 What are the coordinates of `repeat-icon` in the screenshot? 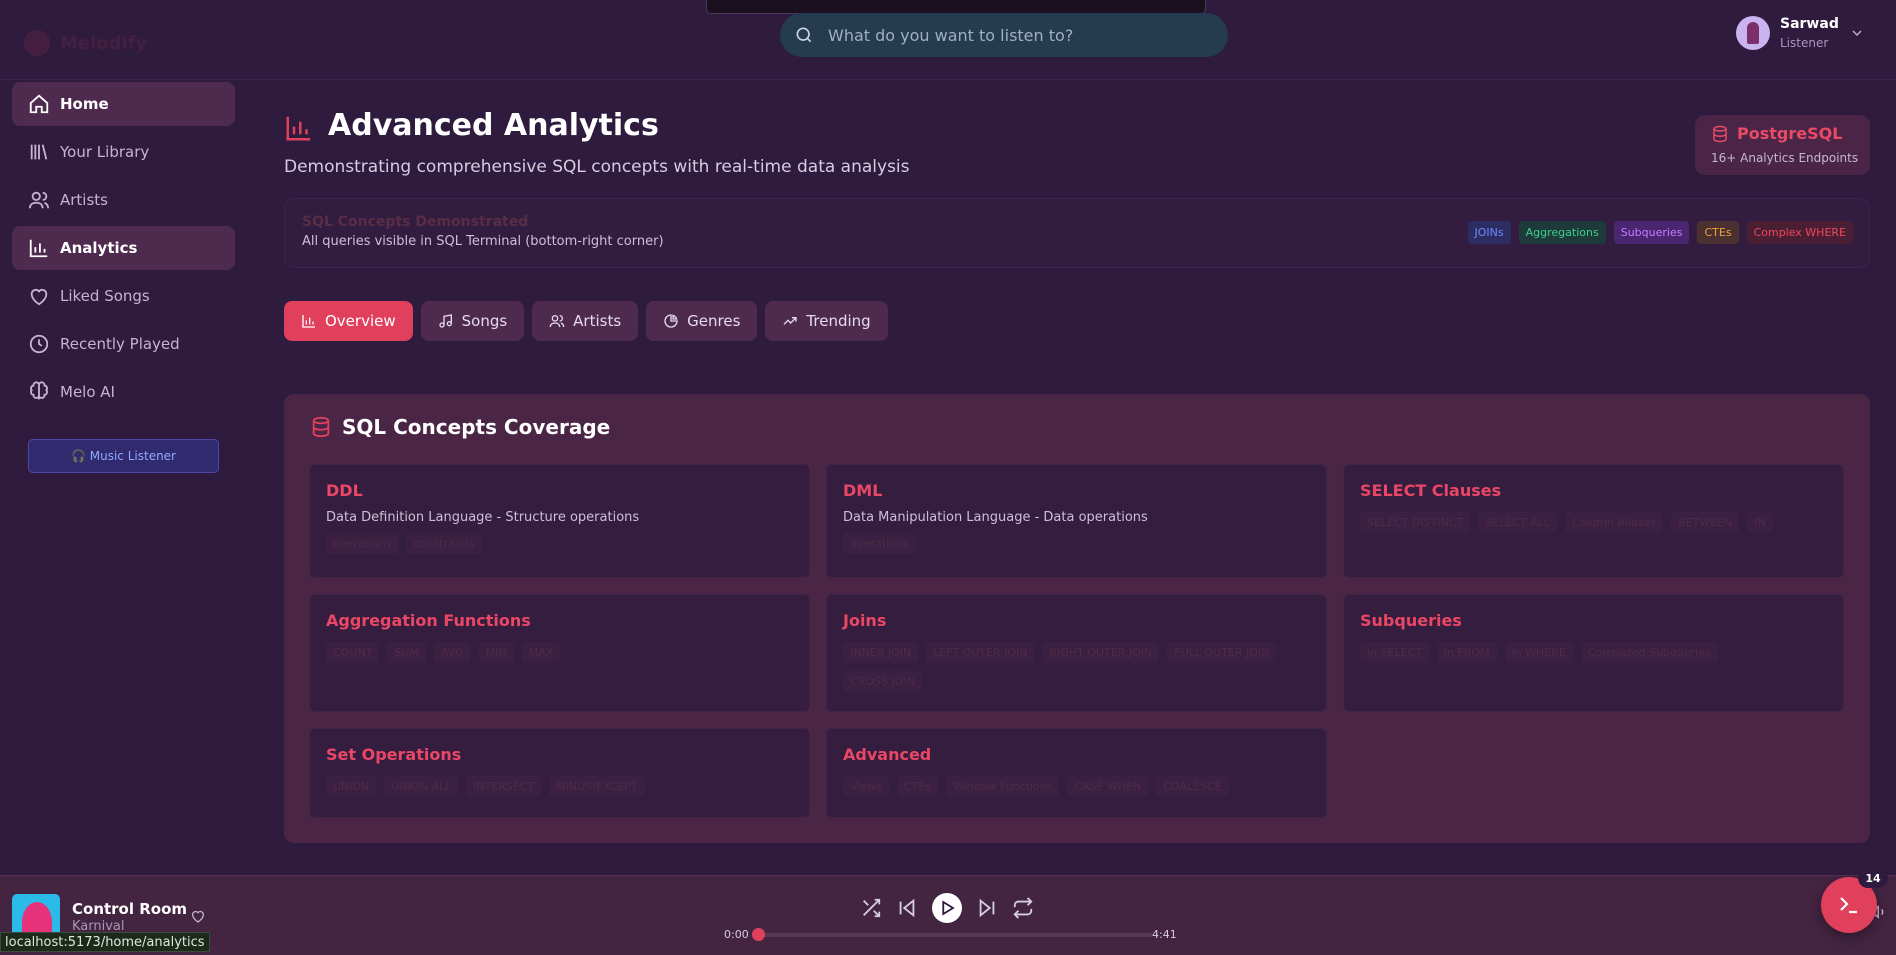 It's located at (1023, 908).